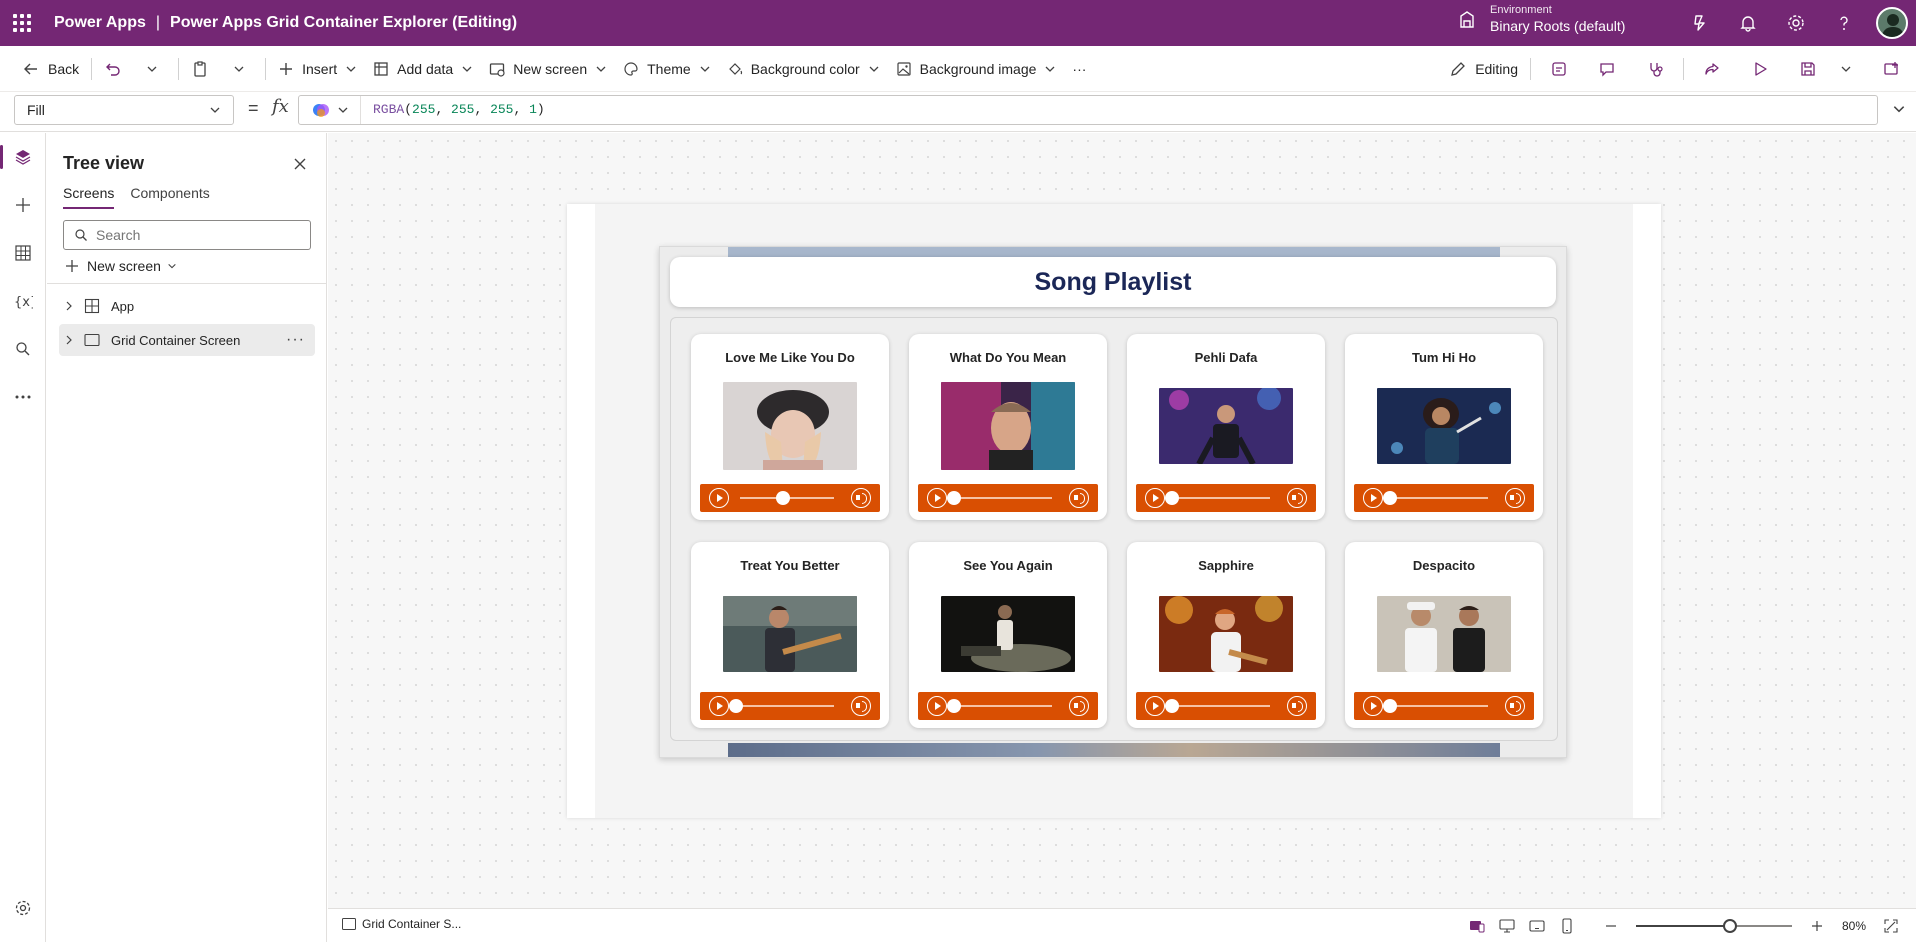 The image size is (1916, 942). I want to click on tab-screens: Screens, so click(89, 197).